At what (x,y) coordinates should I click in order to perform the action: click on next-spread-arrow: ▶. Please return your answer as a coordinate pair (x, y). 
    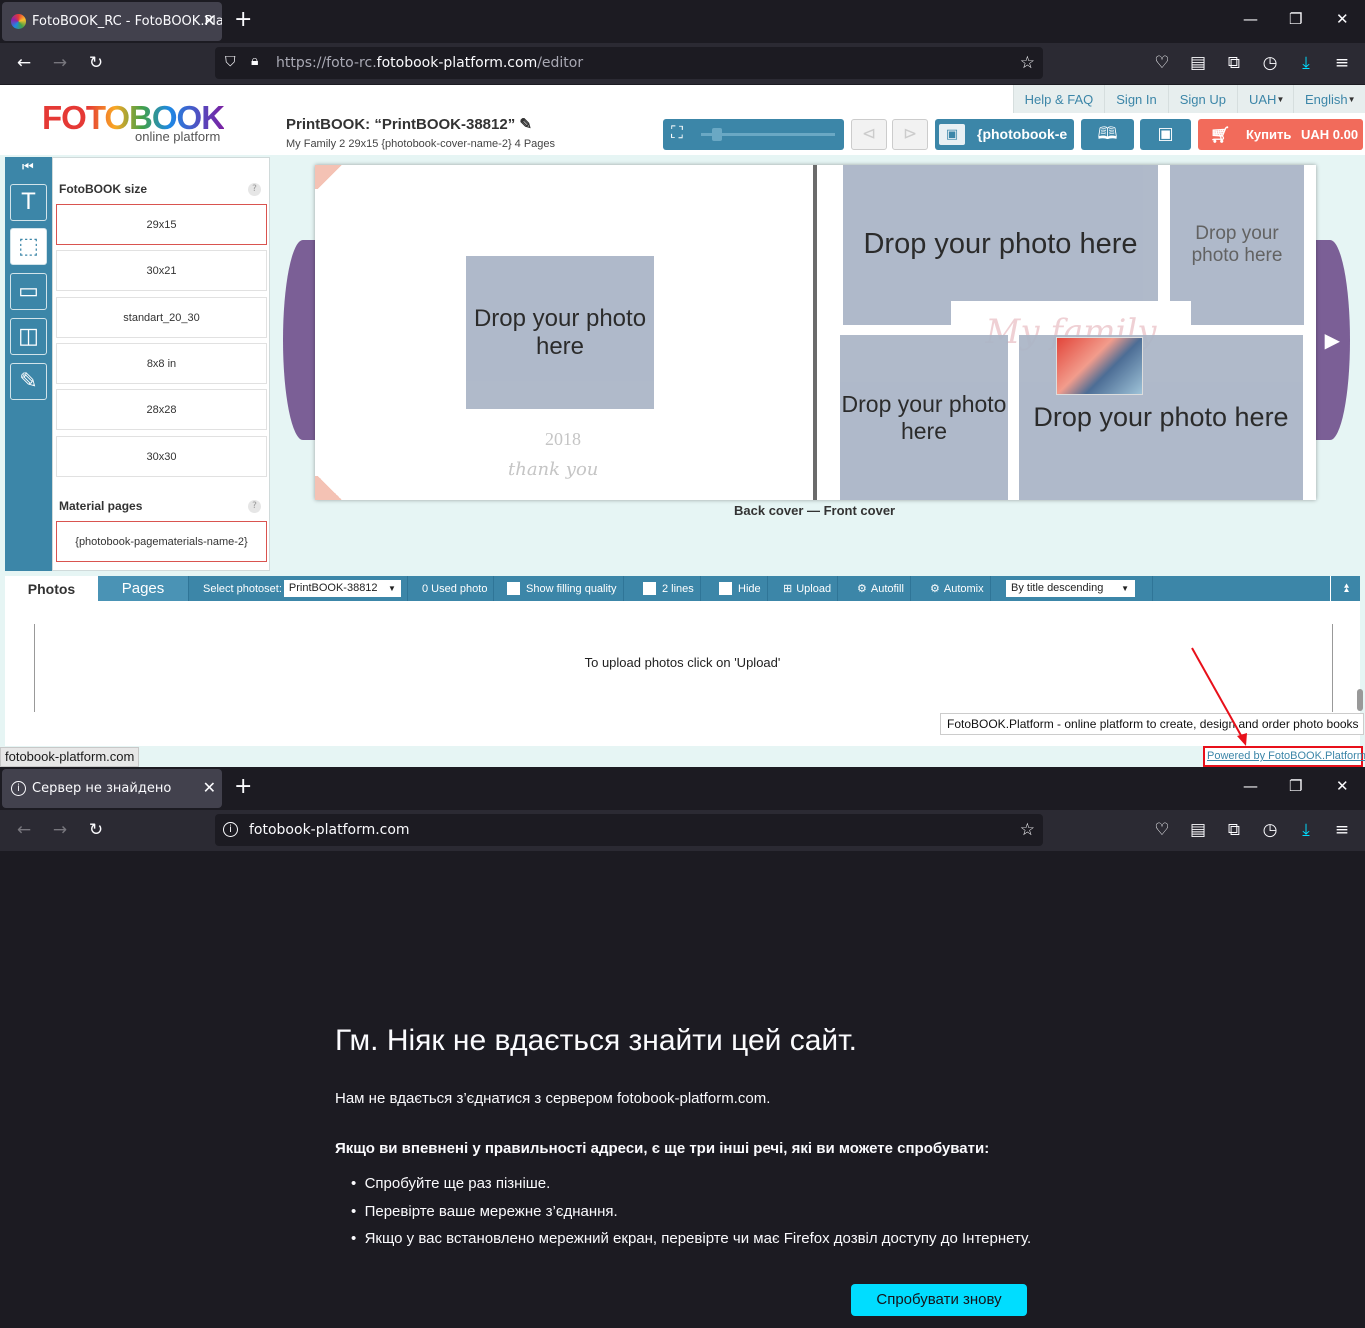
    Looking at the image, I should click on (1330, 340).